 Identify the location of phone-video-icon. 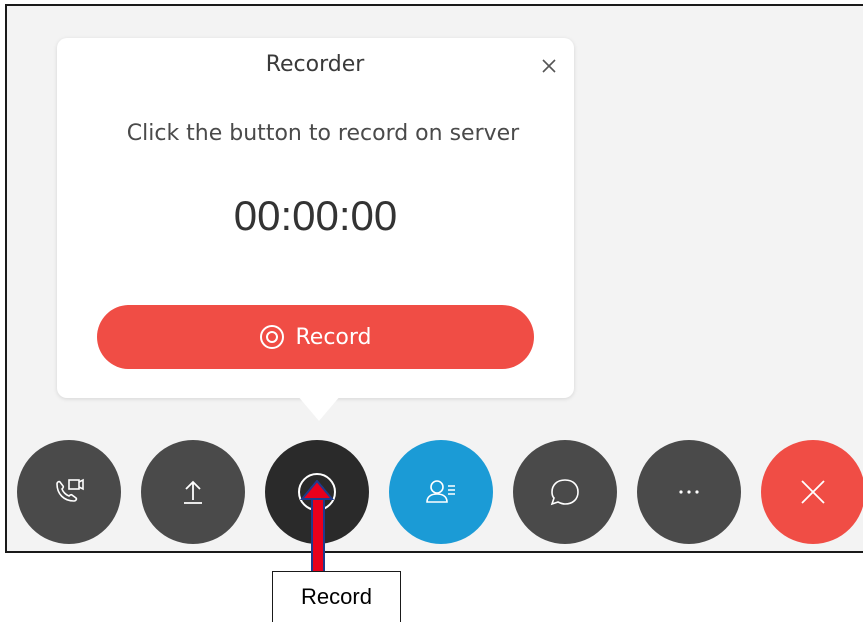
(70, 490).